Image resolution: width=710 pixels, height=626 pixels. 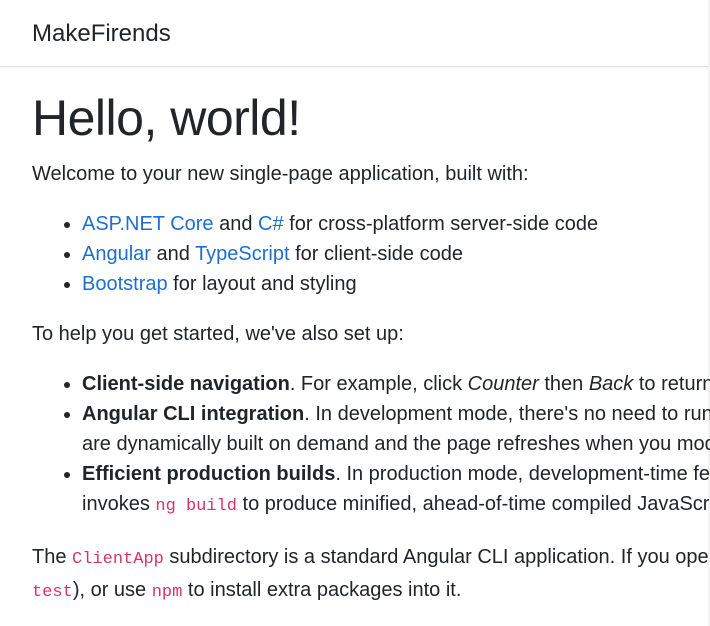 I want to click on inline-code: ClientApp, so click(x=118, y=559).